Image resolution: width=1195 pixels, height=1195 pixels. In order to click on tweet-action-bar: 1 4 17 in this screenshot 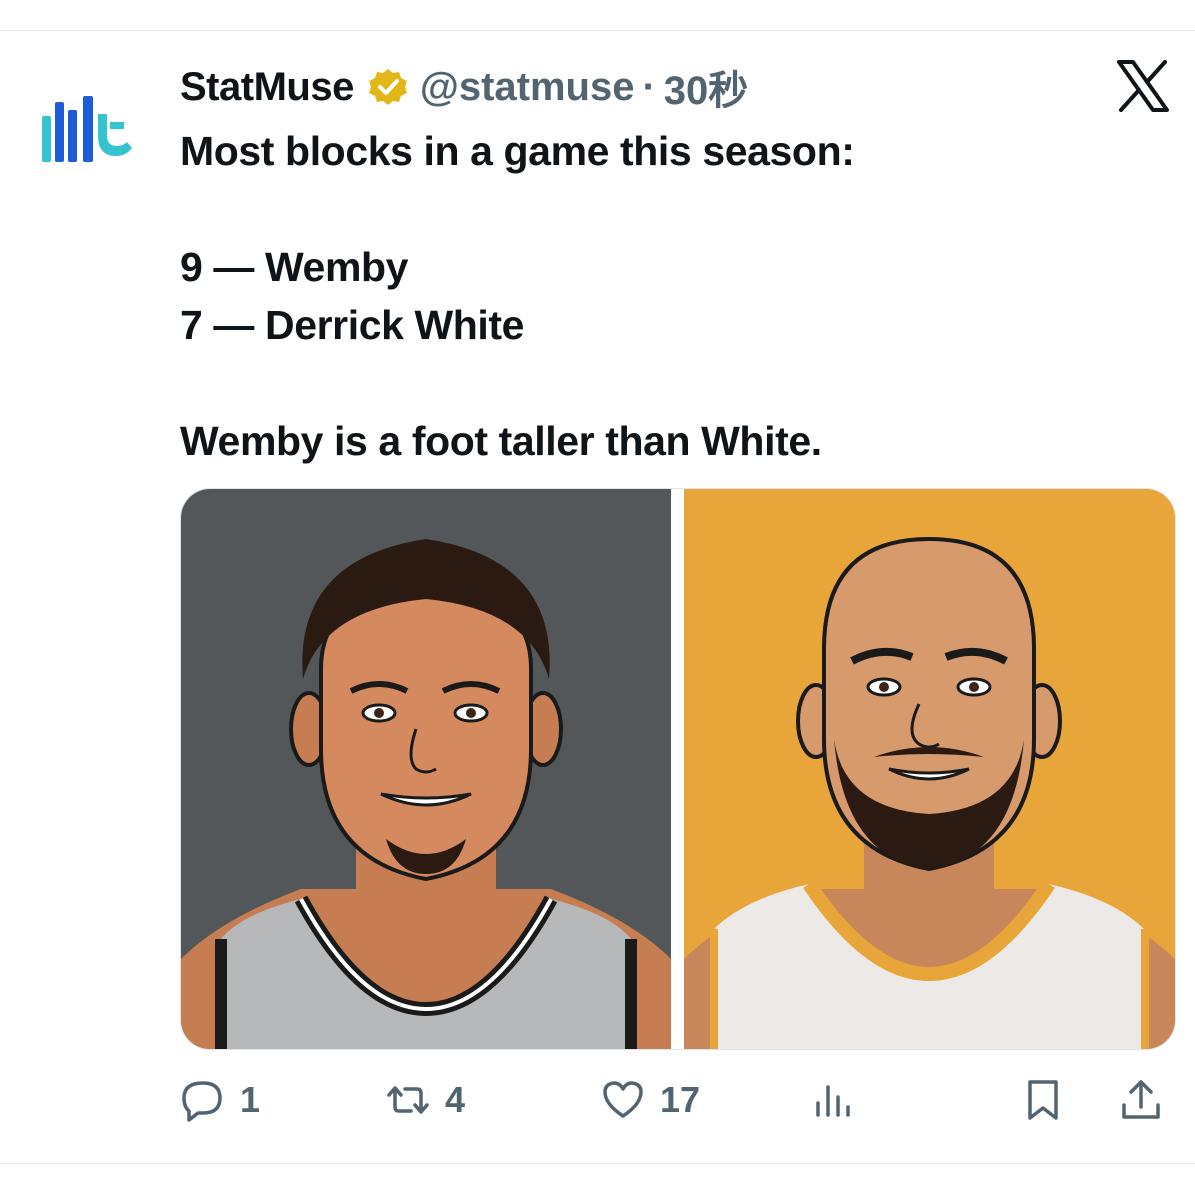, I will do `click(675, 1100)`.